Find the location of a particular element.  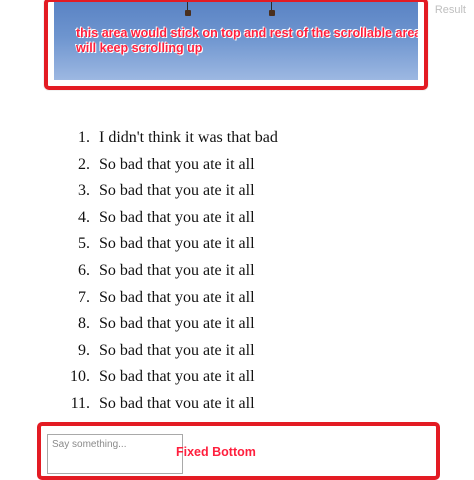

list-item-number: 5. is located at coordinates (84, 244).